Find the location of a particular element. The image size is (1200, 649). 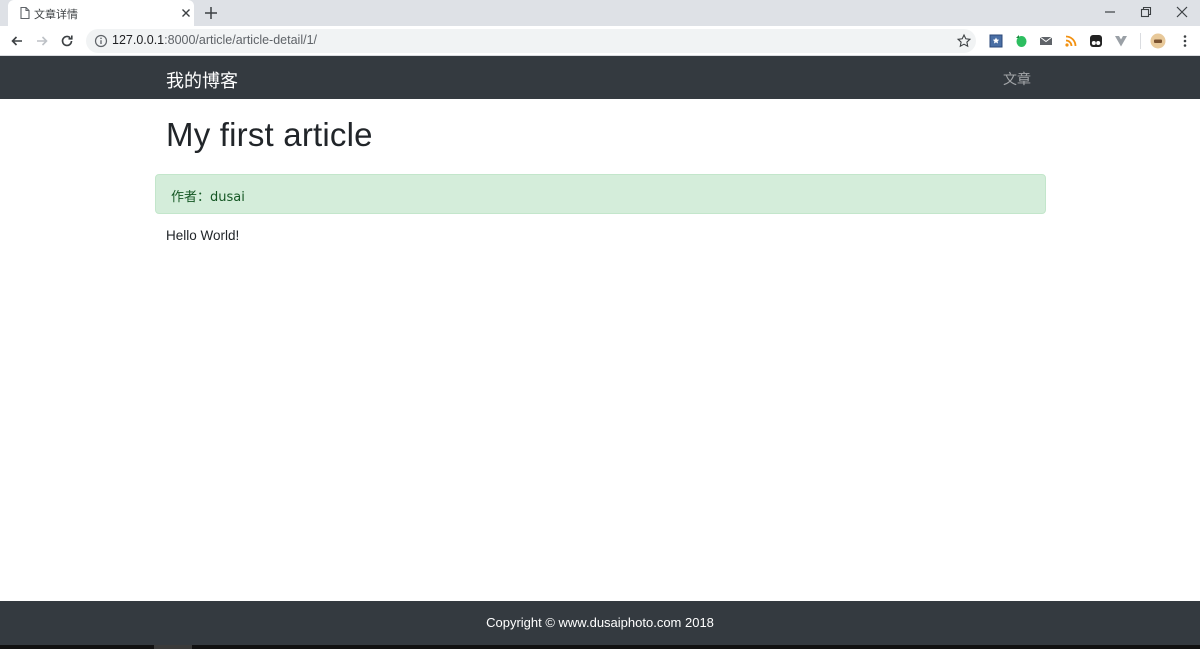

taskbar-item is located at coordinates (173, 647).